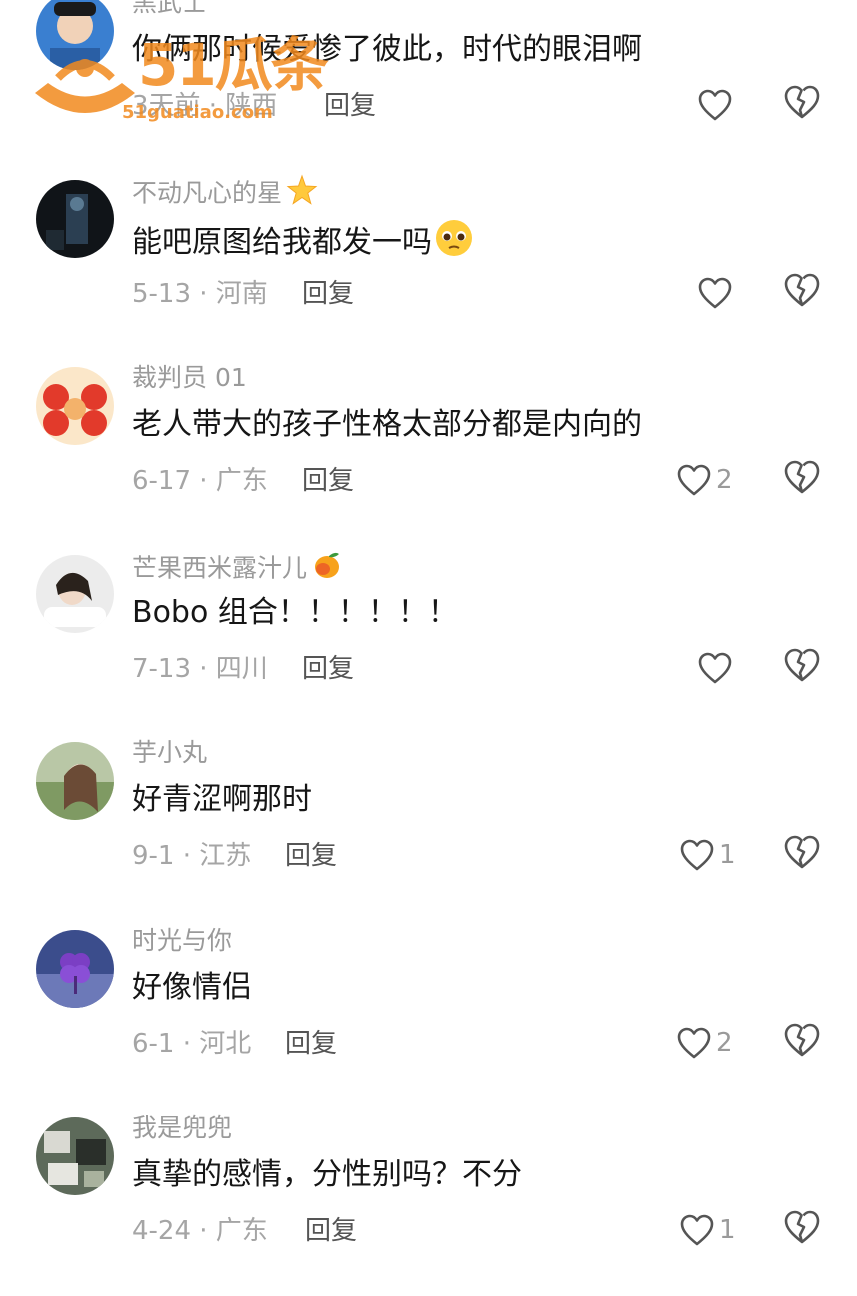 This screenshot has height=1296, width=857. What do you see at coordinates (200, 1231) in the screenshot?
I see `comment-meta: 4-24 · 广东` at bounding box center [200, 1231].